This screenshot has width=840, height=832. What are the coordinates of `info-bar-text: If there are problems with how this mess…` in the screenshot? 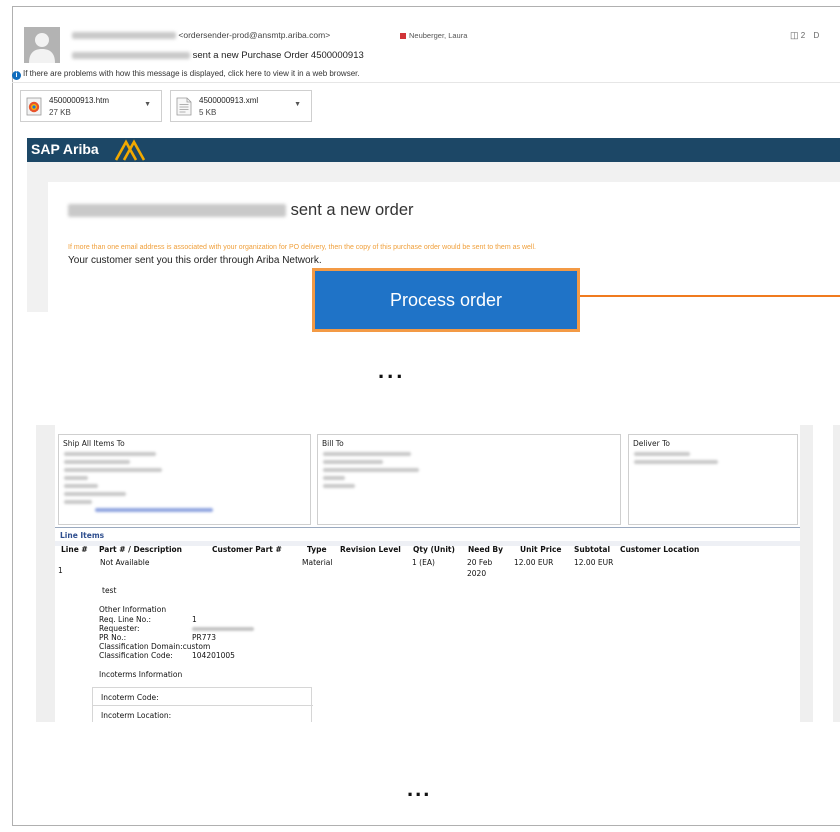 It's located at (191, 73).